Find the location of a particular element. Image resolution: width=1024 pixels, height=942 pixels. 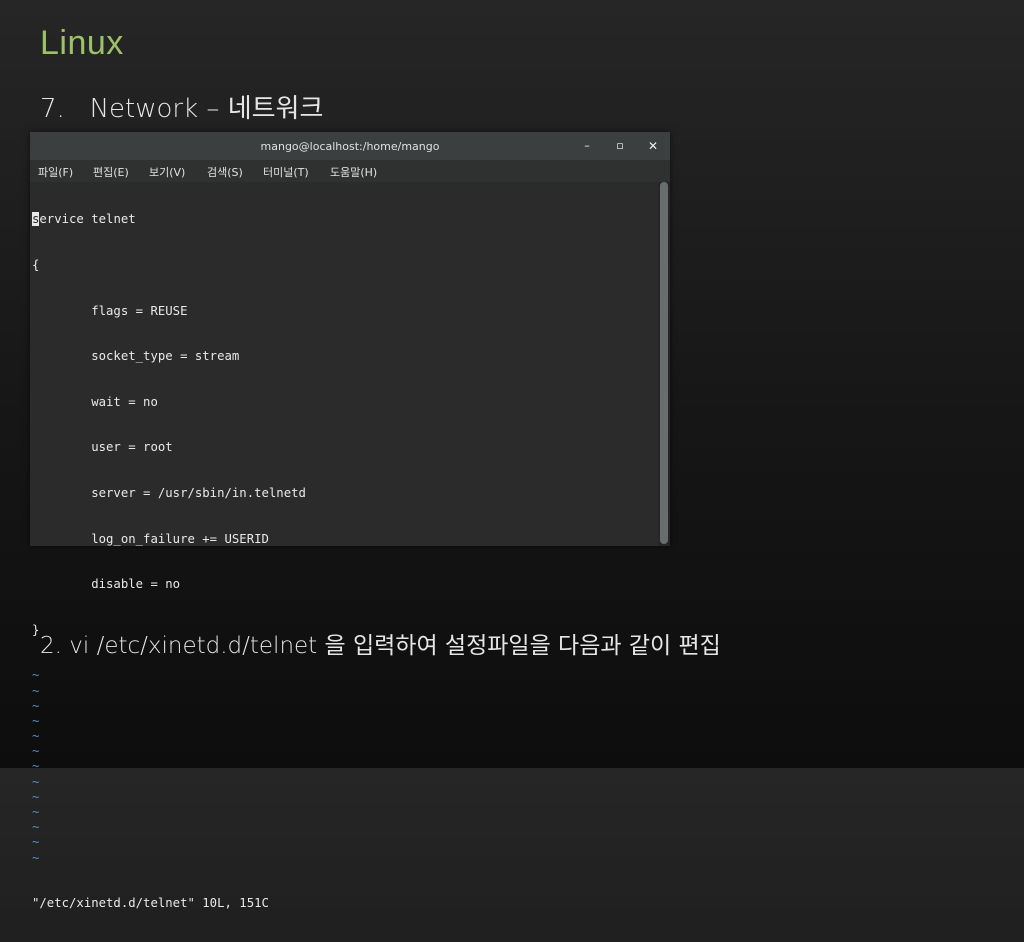

code-line: { is located at coordinates (36, 265).